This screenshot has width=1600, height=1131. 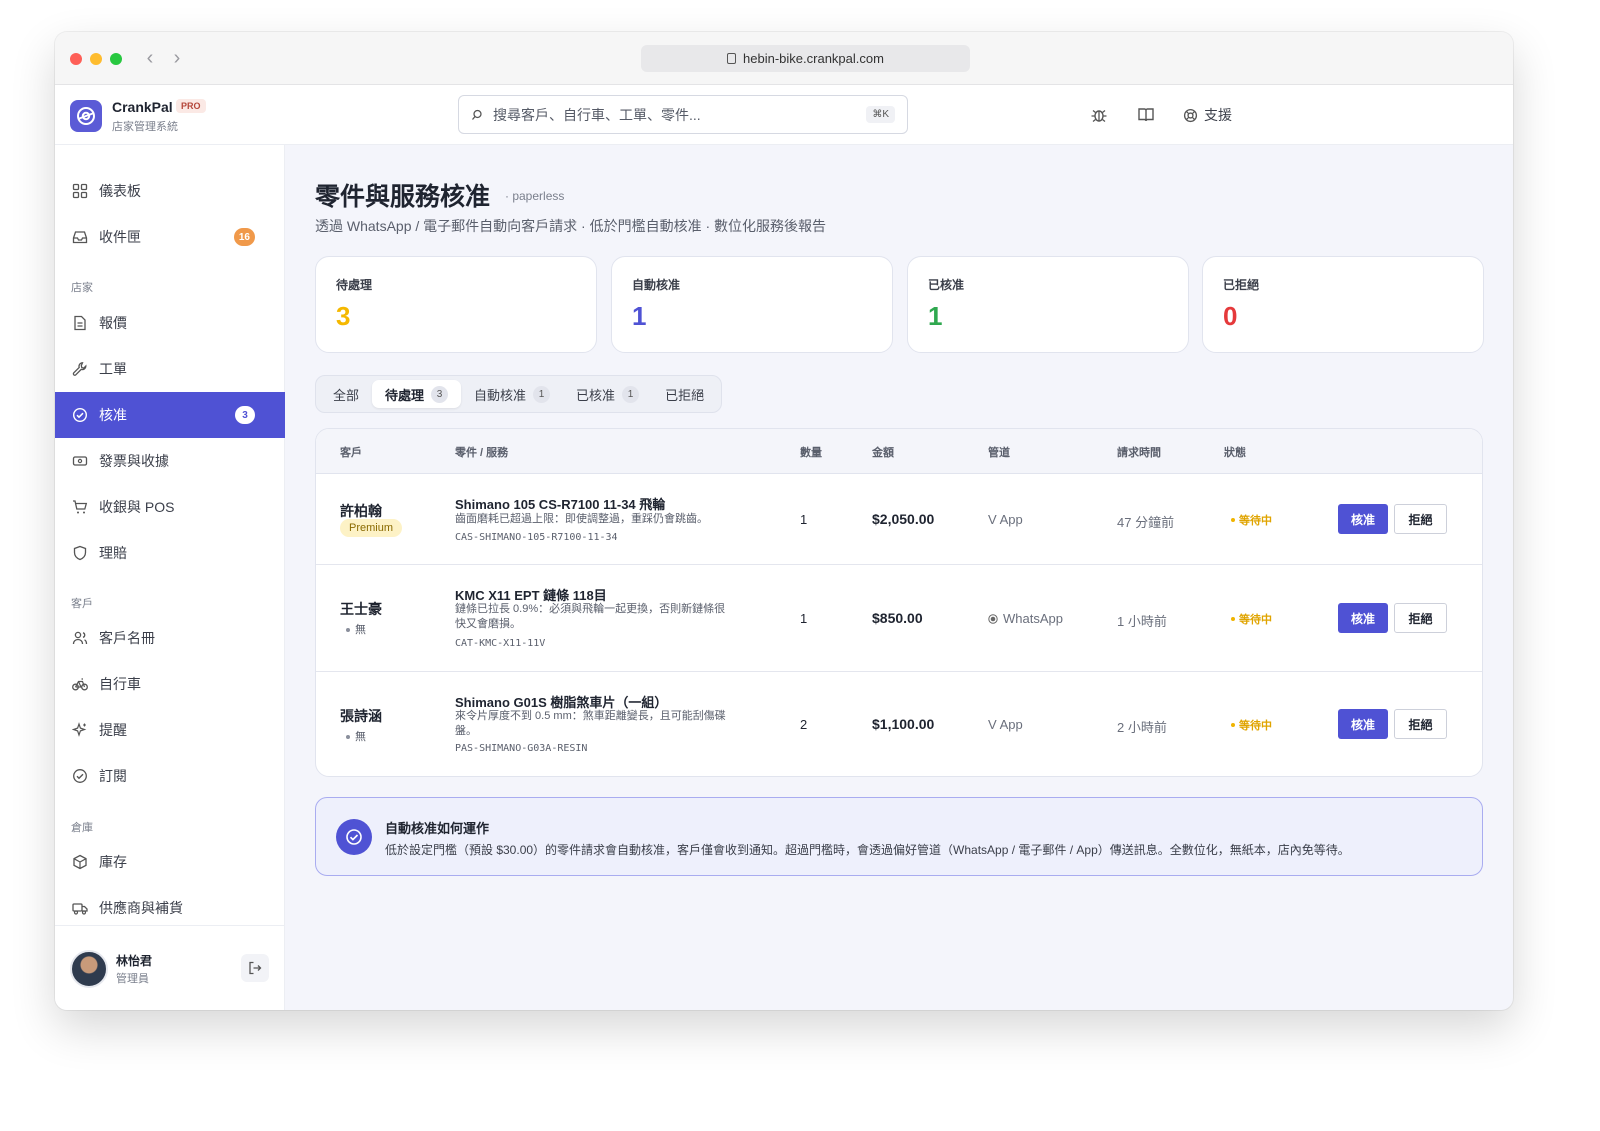 I want to click on customer-name: 王士豪, so click(x=361, y=609).